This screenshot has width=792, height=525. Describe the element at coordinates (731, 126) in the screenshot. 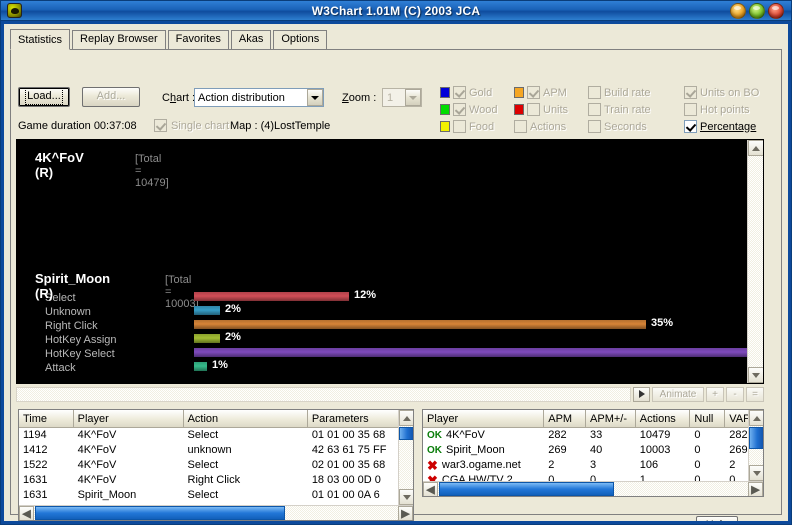

I see `legend-item-percentage: Percentage` at that location.